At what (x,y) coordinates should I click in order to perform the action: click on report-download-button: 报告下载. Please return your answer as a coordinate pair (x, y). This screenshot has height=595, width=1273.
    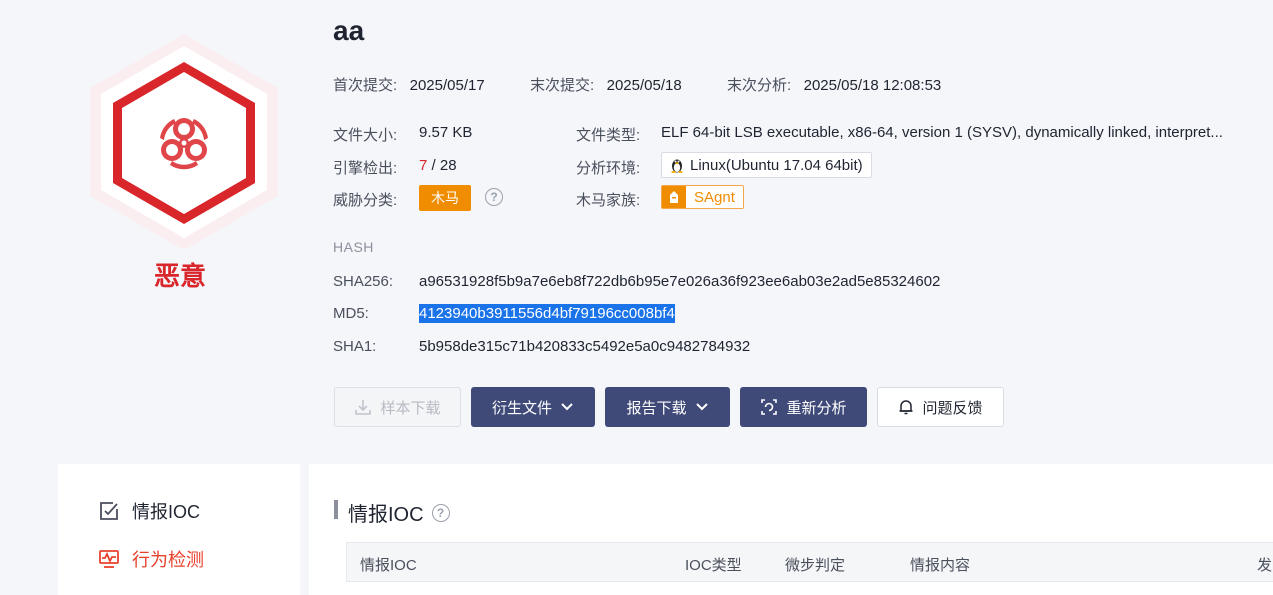
    Looking at the image, I should click on (667, 407).